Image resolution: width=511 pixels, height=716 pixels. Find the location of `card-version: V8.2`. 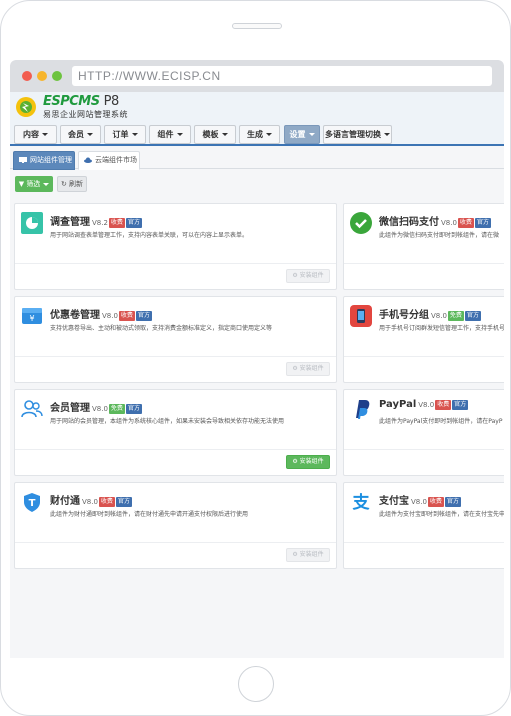

card-version: V8.2 is located at coordinates (100, 223).